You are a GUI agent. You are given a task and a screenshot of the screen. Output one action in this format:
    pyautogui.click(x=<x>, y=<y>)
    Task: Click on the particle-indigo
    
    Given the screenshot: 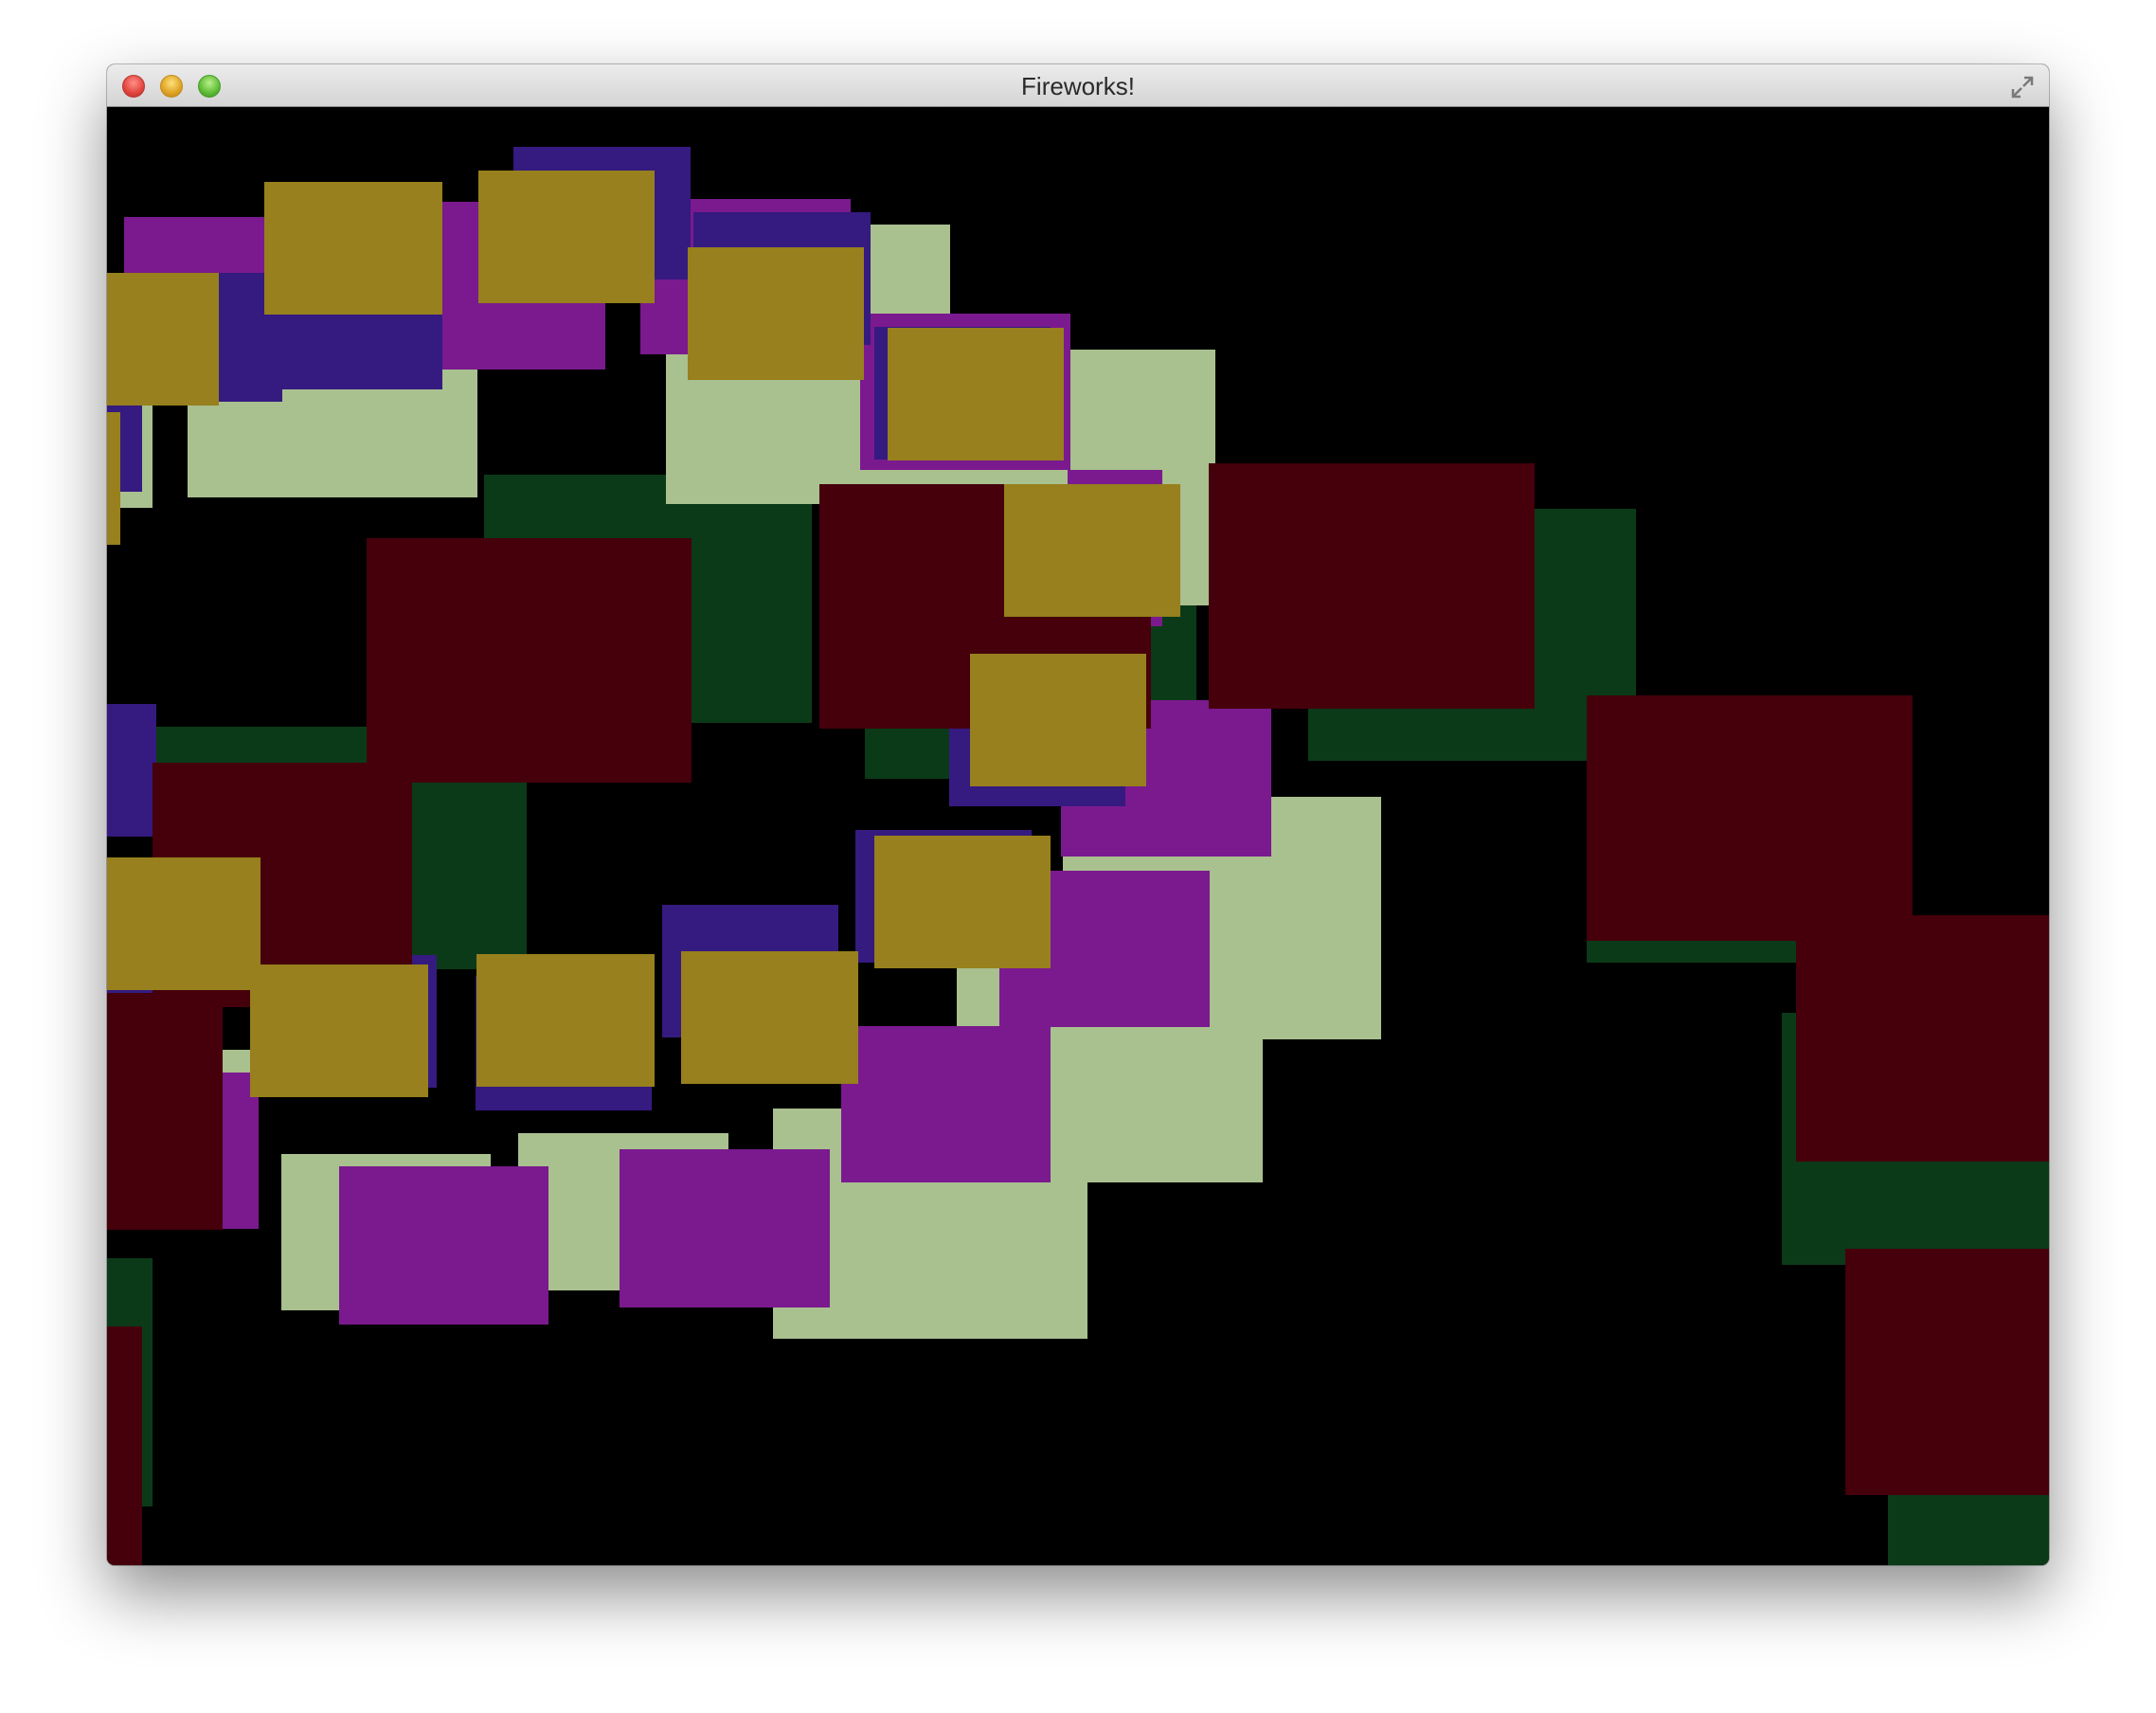 What is the action you would take?
    pyautogui.click(x=131, y=770)
    